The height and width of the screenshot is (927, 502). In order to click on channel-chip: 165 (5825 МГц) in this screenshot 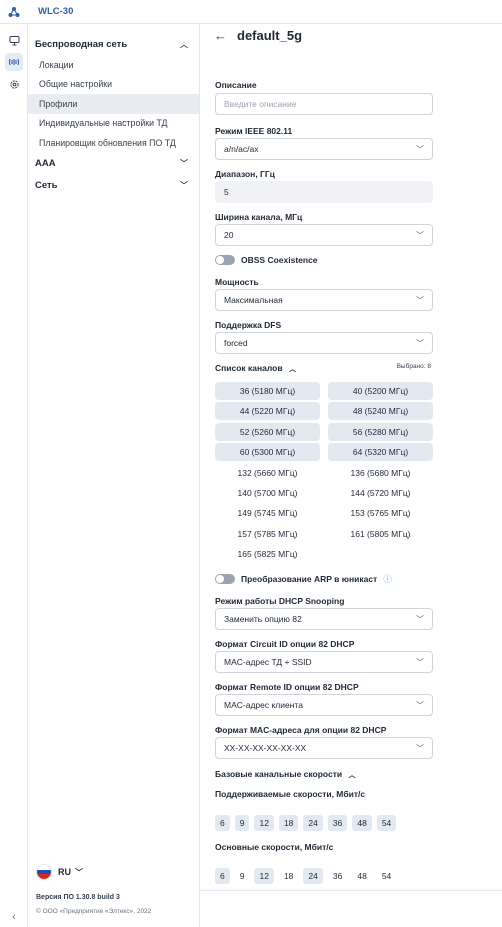, I will do `click(267, 554)`.